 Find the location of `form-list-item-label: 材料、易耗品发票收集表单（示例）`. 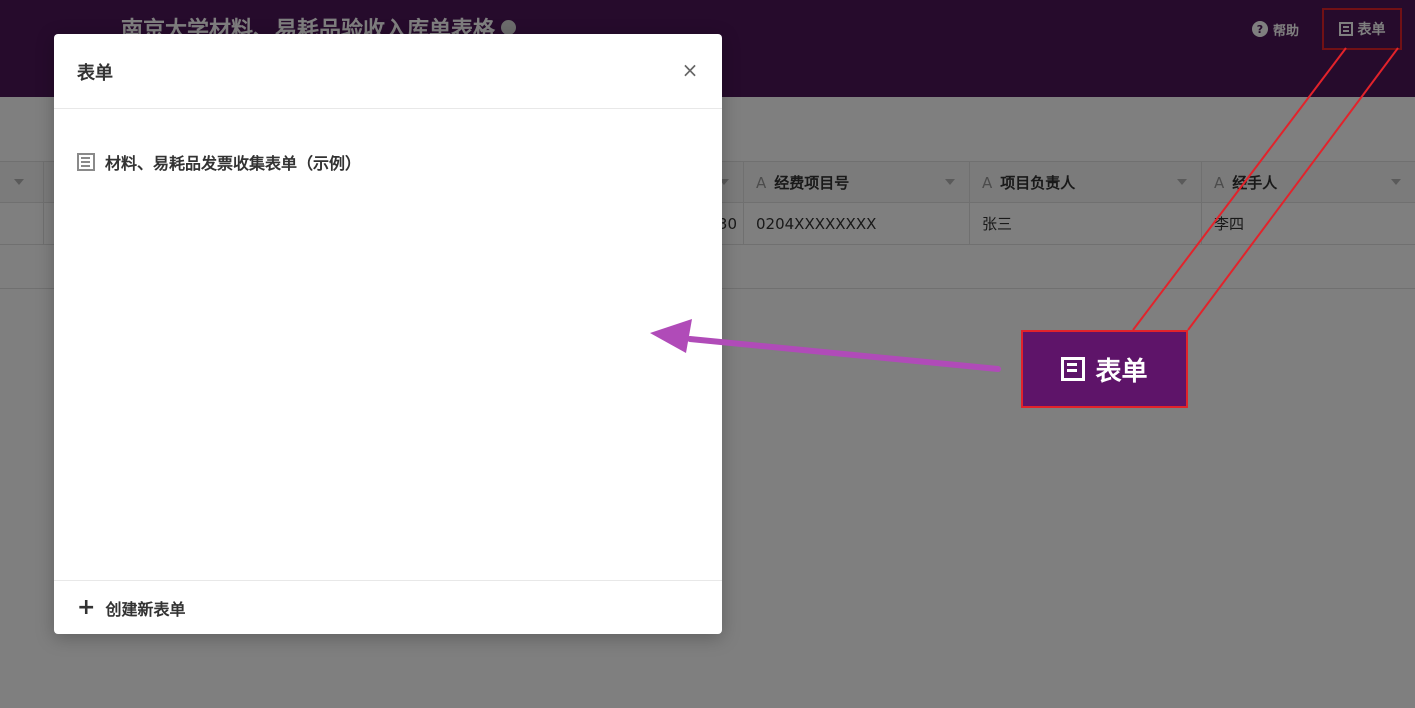

form-list-item-label: 材料、易耗品发票收集表单（示例） is located at coordinates (233, 163).